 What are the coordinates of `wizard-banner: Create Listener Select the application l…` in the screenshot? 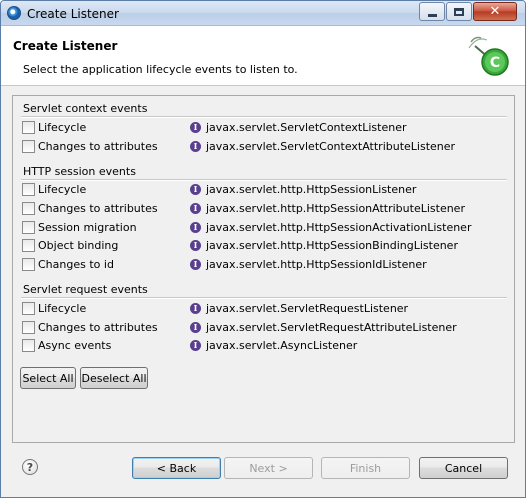 It's located at (263, 56).